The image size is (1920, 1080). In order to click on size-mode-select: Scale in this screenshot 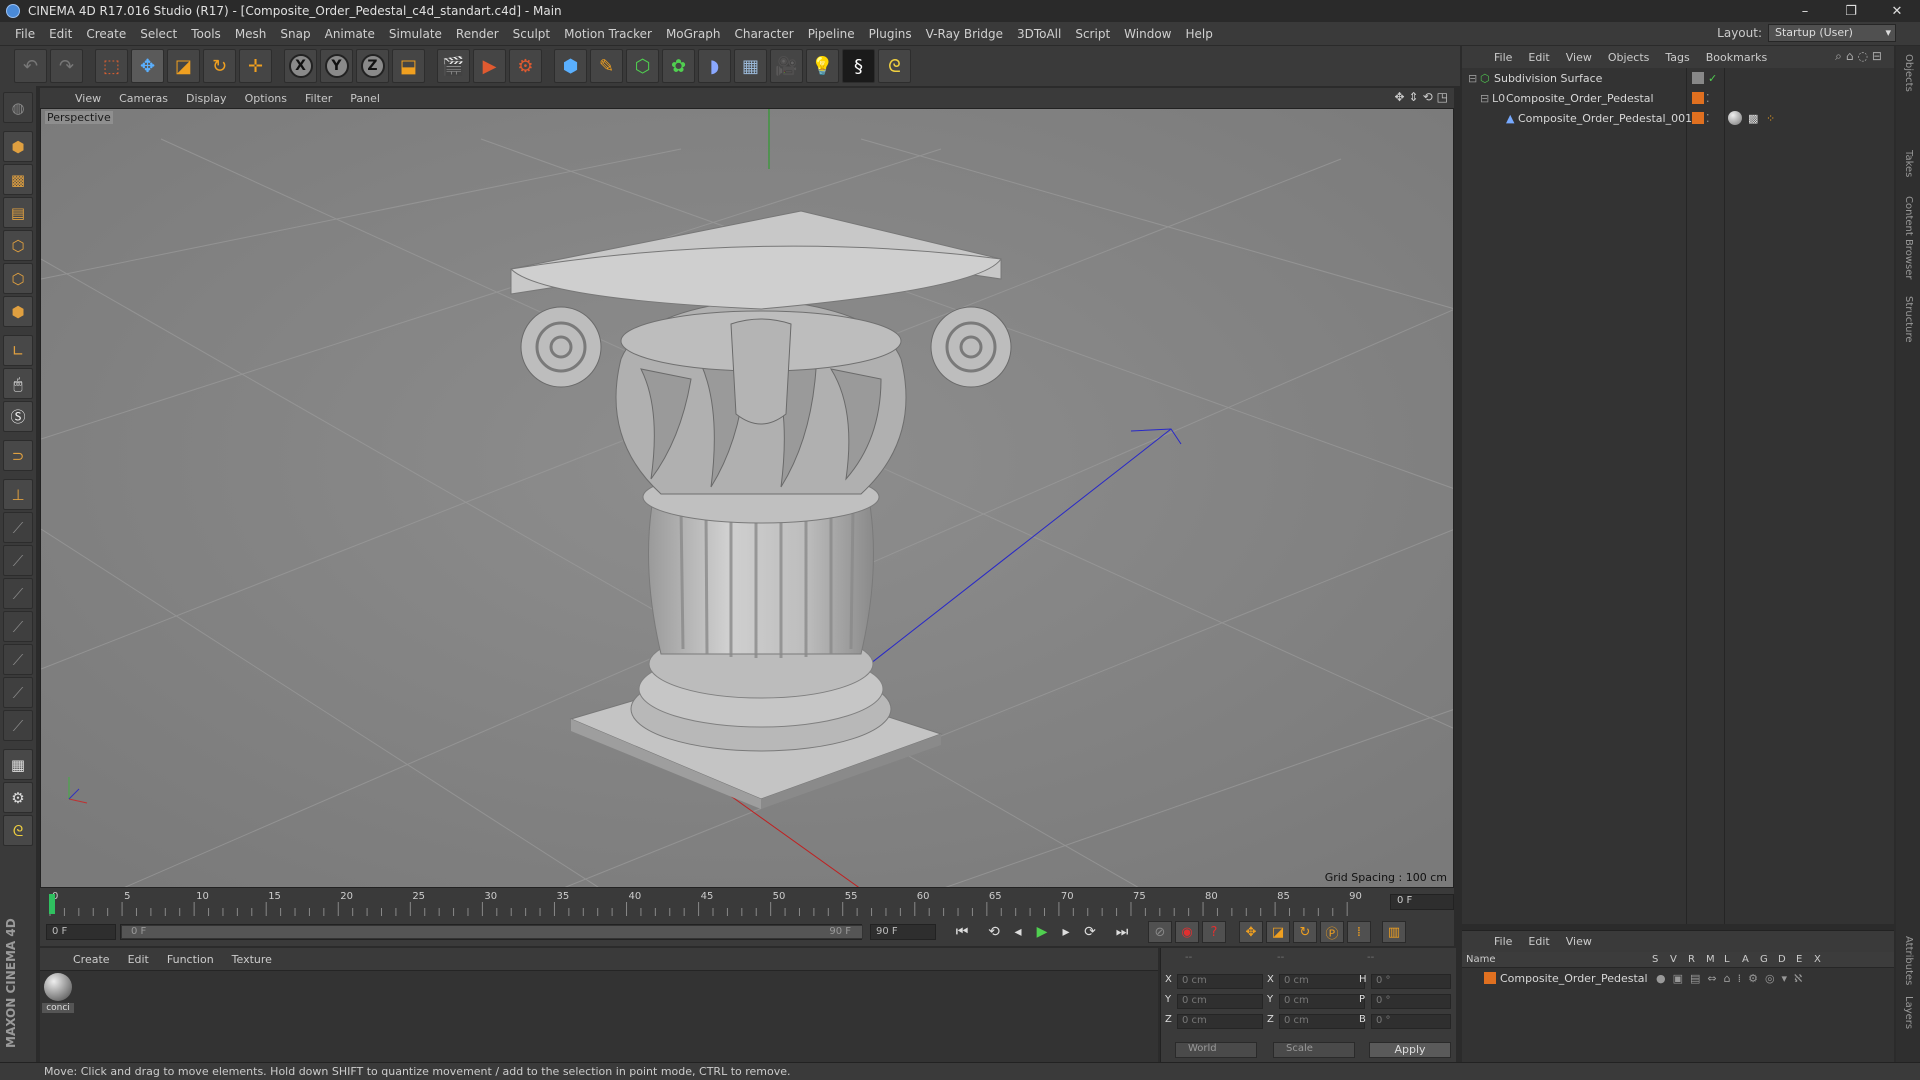, I will do `click(1314, 1050)`.